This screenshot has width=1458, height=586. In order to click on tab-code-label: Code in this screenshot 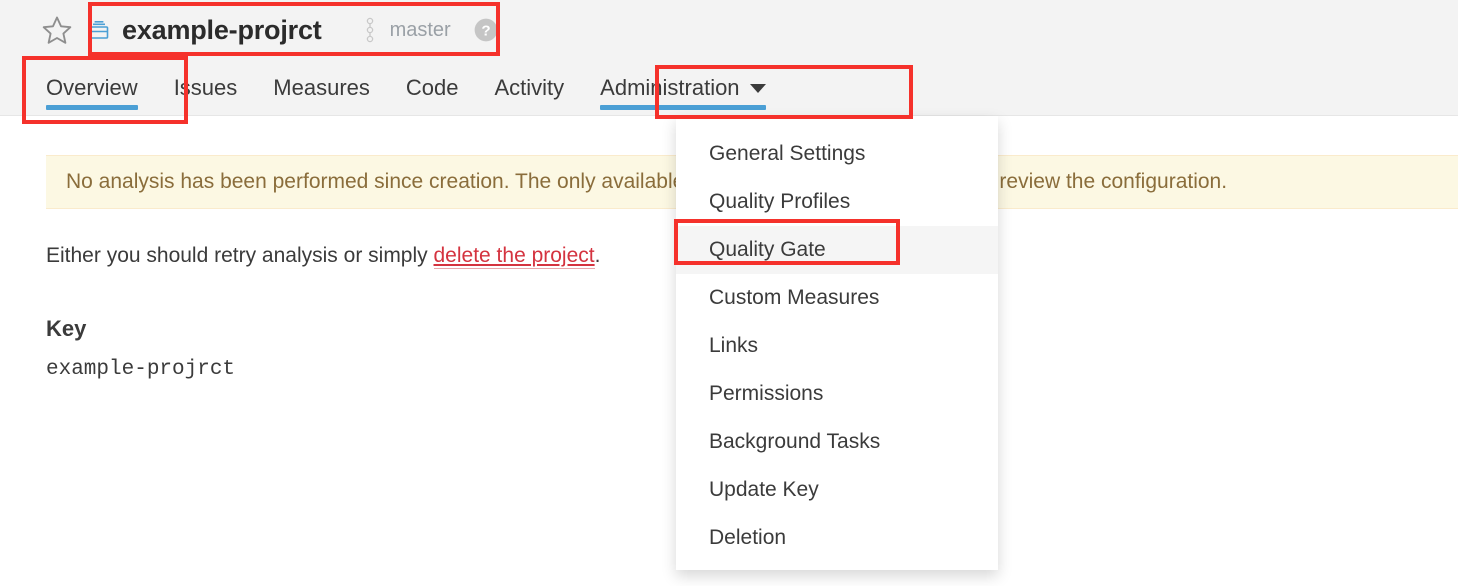, I will do `click(432, 87)`.